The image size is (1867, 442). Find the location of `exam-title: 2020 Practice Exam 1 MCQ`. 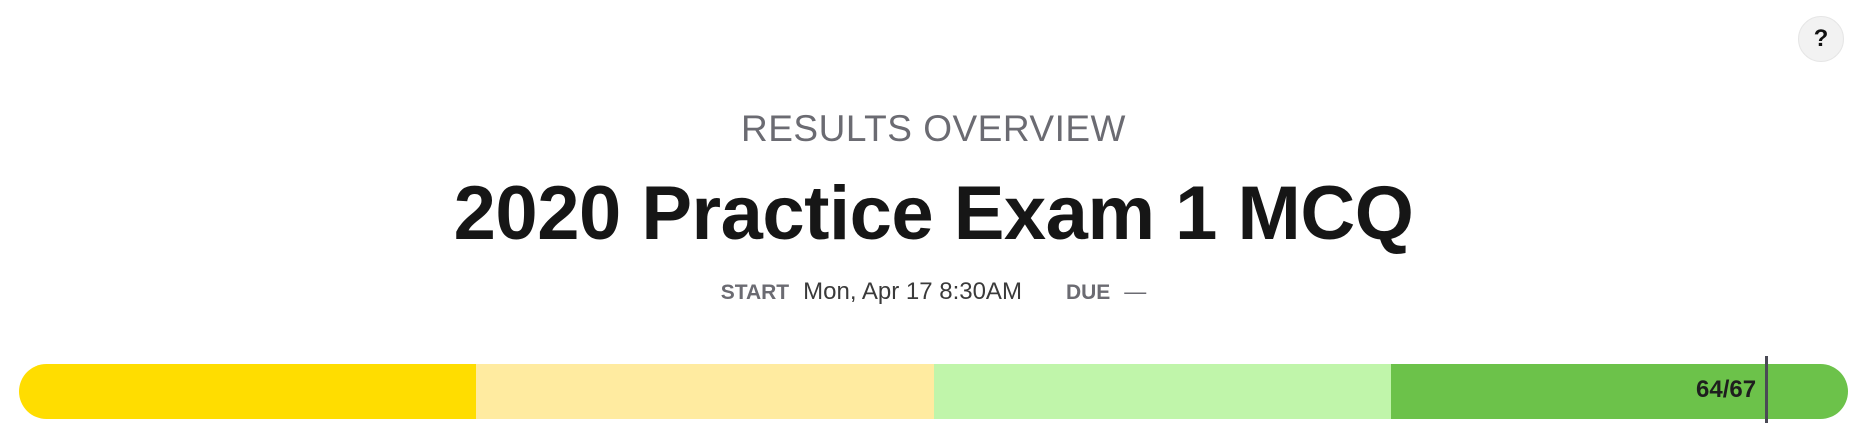

exam-title: 2020 Practice Exam 1 MCQ is located at coordinates (933, 213).